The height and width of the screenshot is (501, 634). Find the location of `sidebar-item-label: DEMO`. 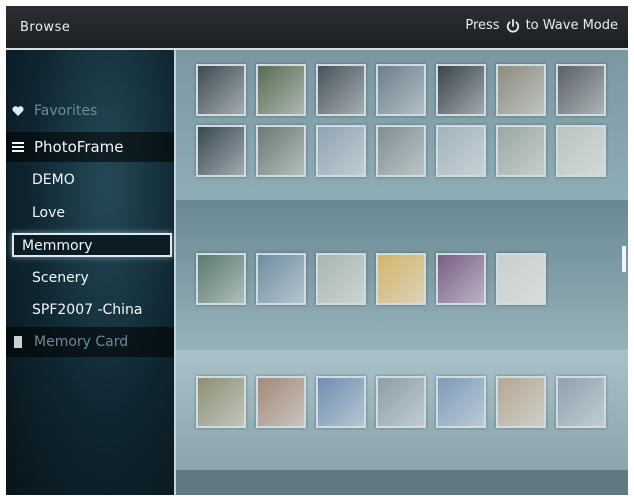

sidebar-item-label: DEMO is located at coordinates (53, 180).